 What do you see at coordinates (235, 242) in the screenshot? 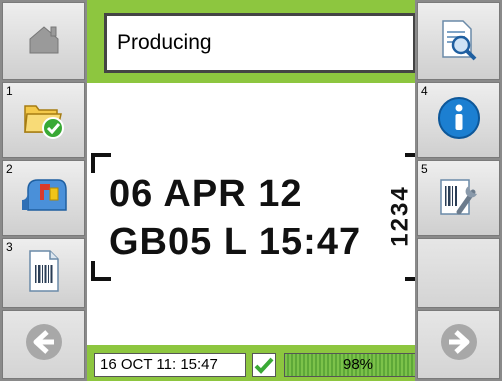
I see `preview-line-2: GB05 L 15:47` at bounding box center [235, 242].